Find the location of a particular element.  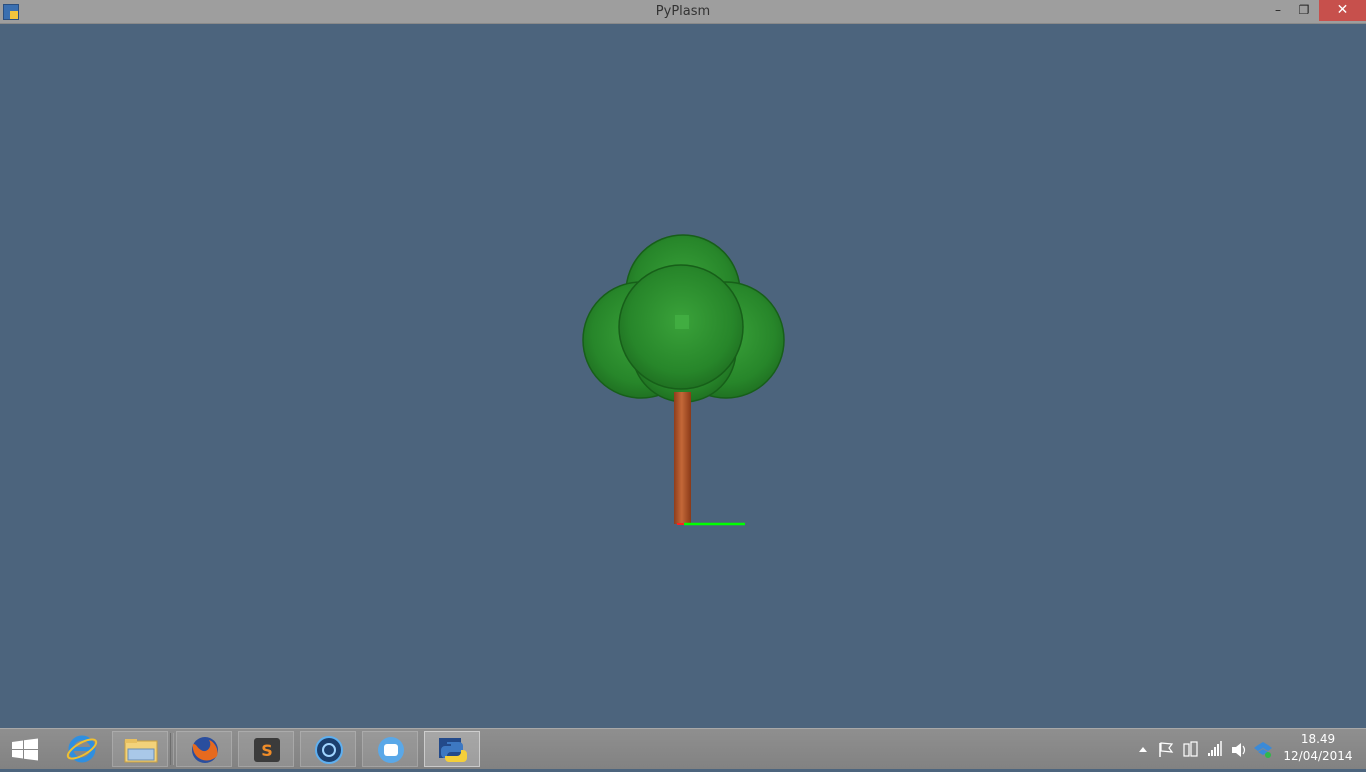

window-title: PyPlasm is located at coordinates (683, 11).